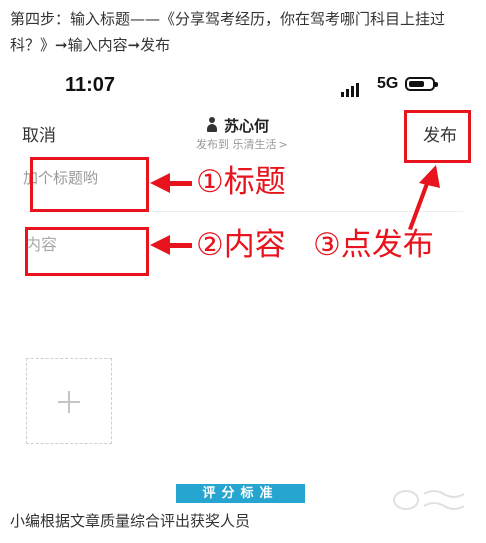 The width and height of the screenshot is (486, 543). What do you see at coordinates (241, 245) in the screenshot?
I see `step2-label: ②内容` at bounding box center [241, 245].